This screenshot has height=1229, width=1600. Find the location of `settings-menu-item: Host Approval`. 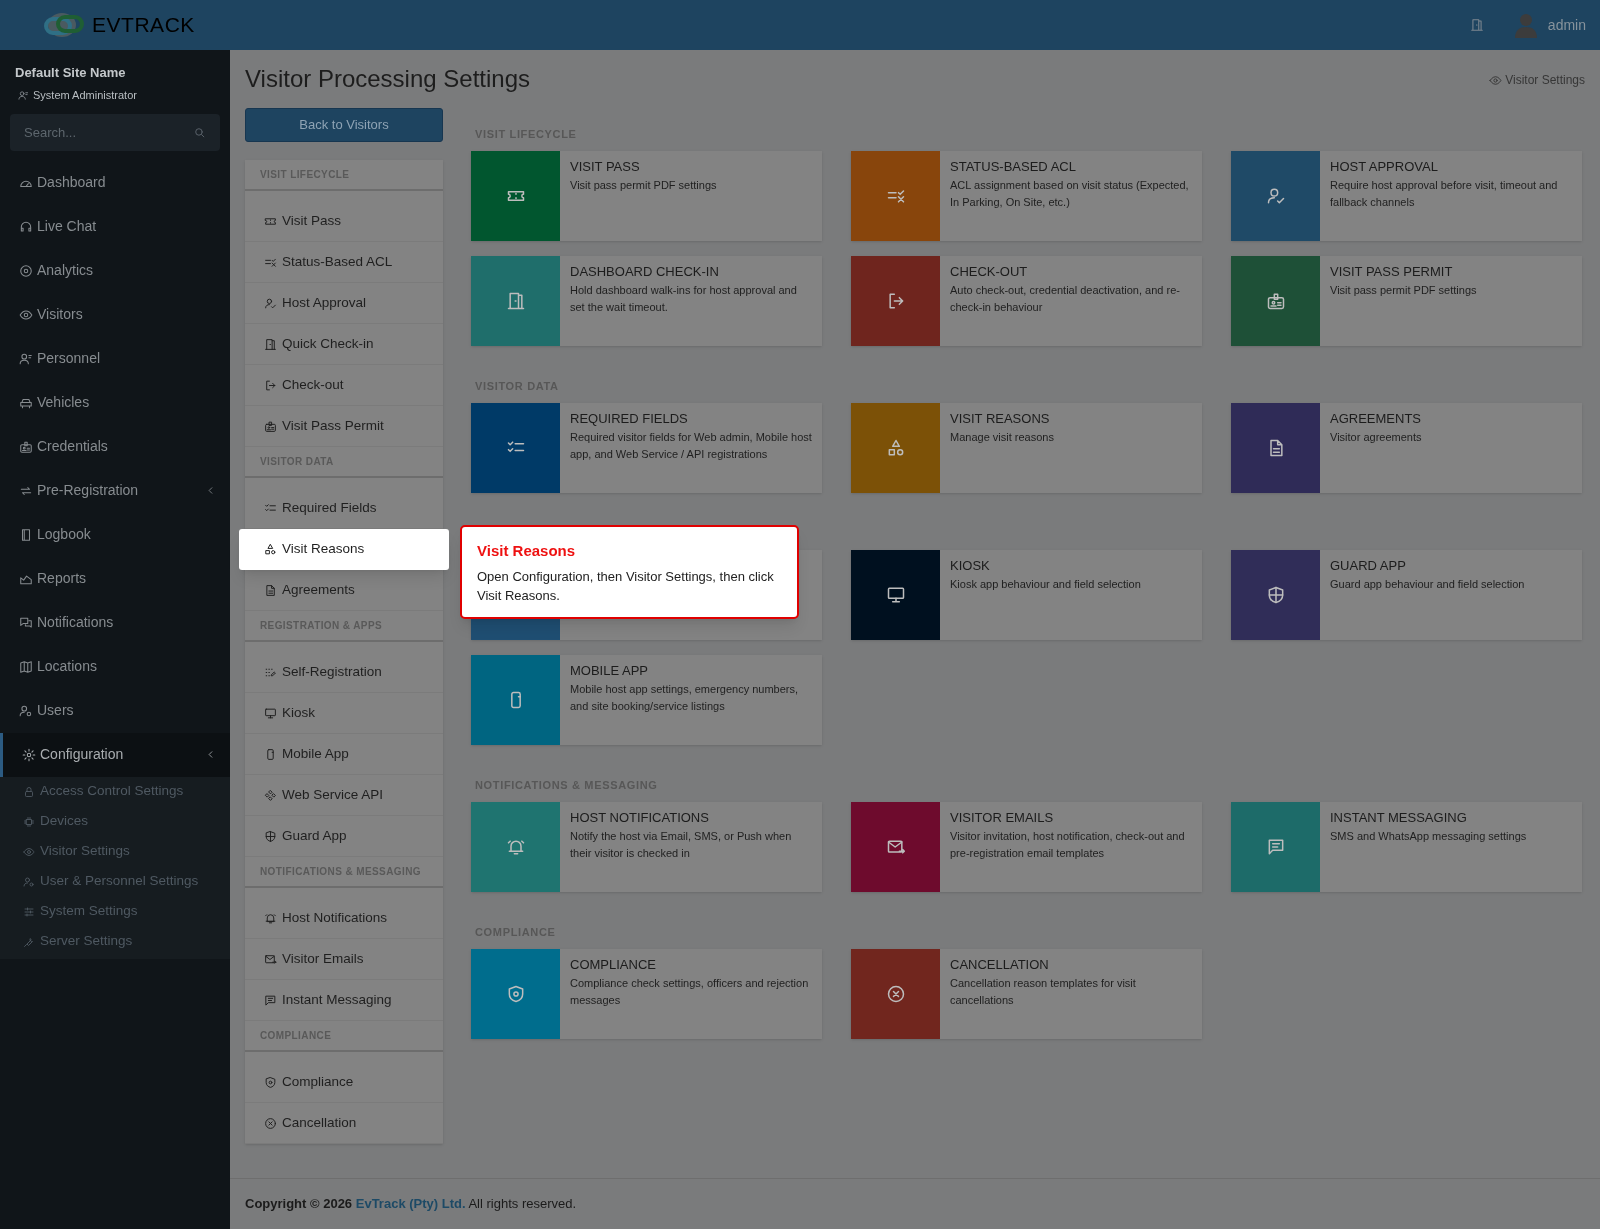

settings-menu-item: Host Approval is located at coordinates (344, 303).